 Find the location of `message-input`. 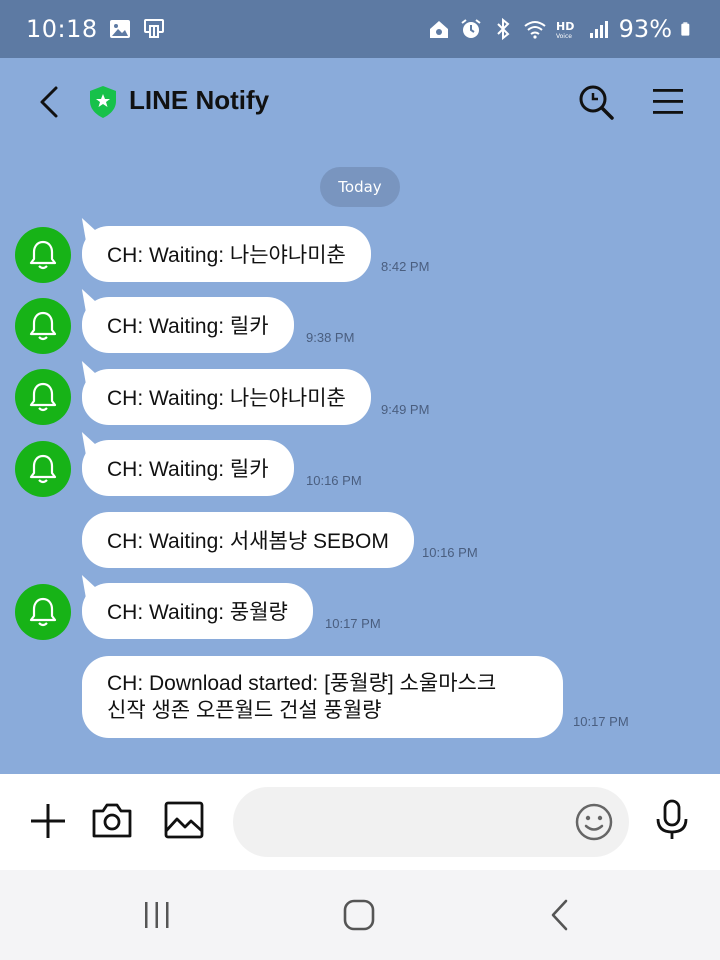

message-input is located at coordinates (431, 822).